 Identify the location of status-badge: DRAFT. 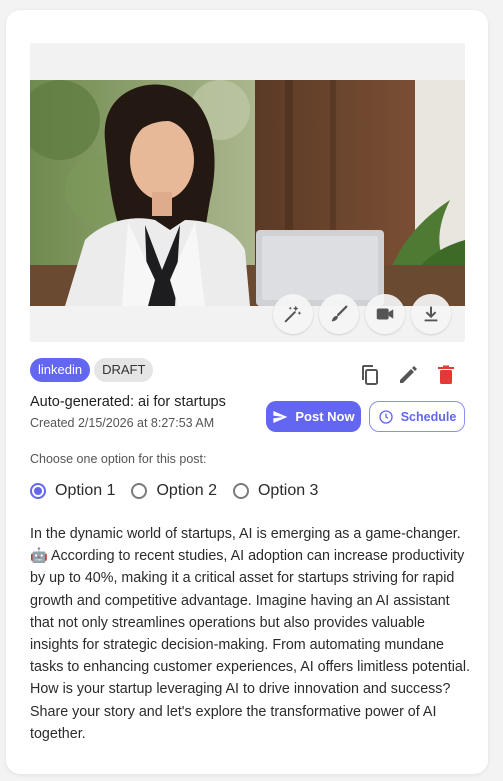
(124, 370).